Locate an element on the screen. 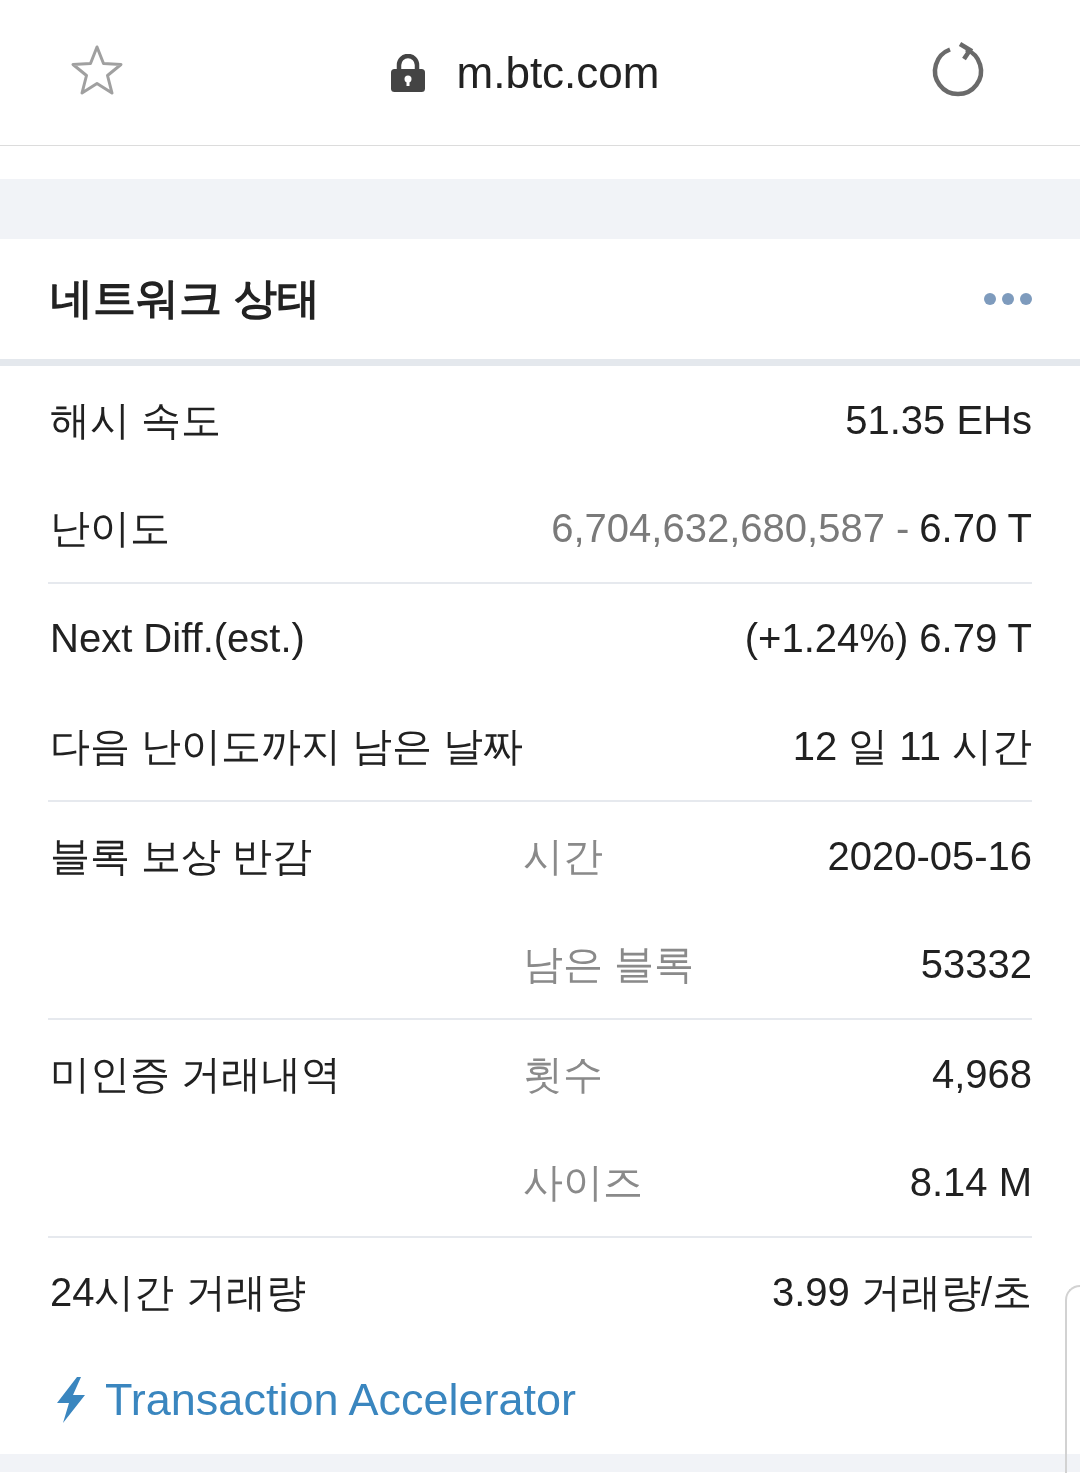 The width and height of the screenshot is (1080, 1473). row-label: Next Diff.(est.) is located at coordinates (177, 638).